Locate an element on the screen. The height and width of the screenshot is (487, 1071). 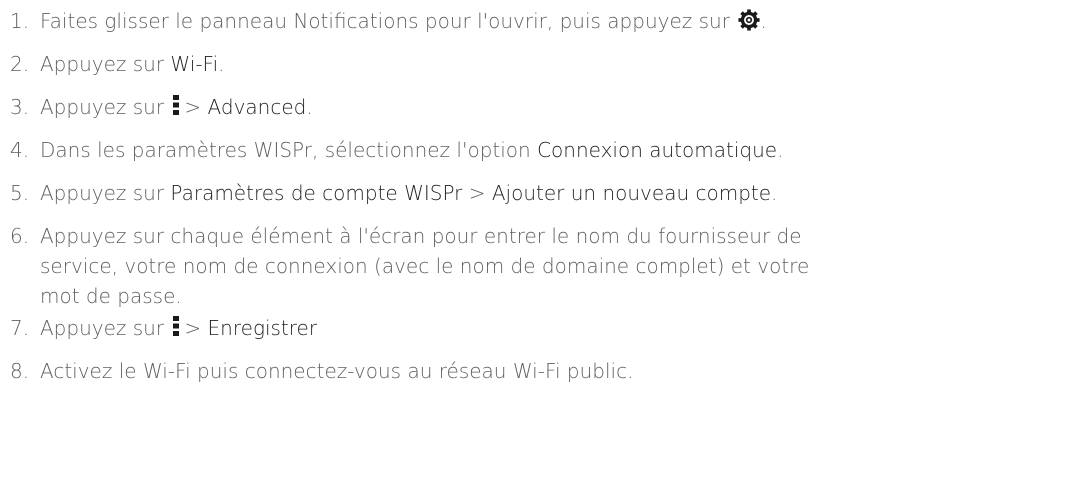
step-number: 7. is located at coordinates (20, 328).